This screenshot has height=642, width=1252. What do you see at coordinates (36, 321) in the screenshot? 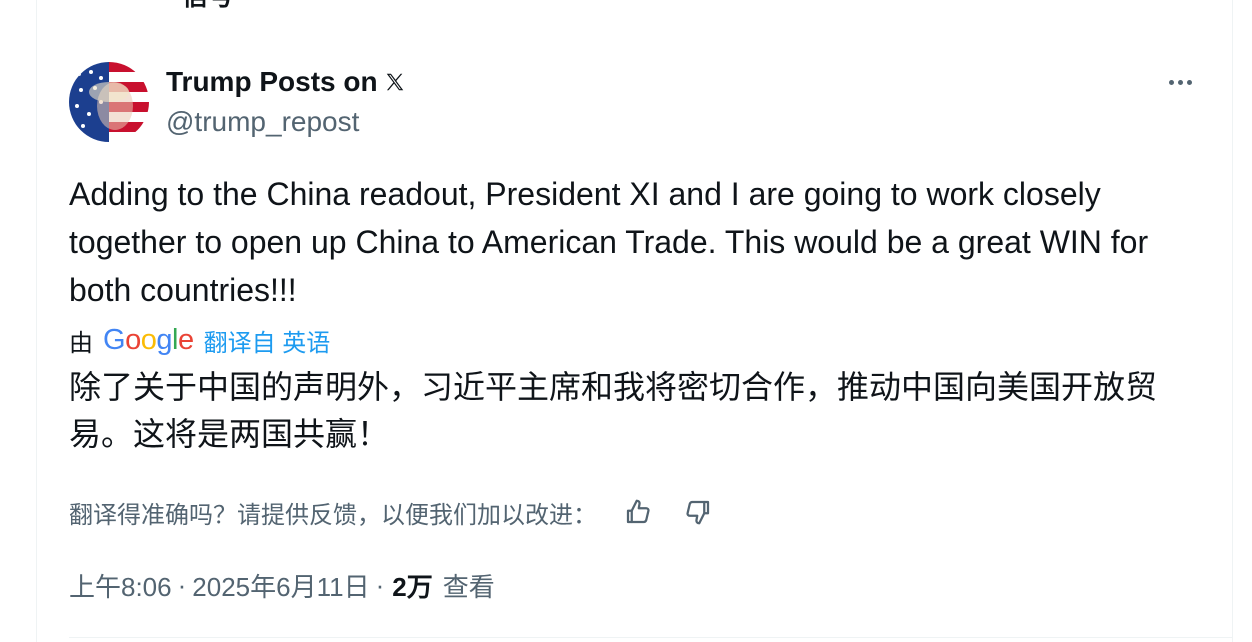
I see `left-divider` at bounding box center [36, 321].